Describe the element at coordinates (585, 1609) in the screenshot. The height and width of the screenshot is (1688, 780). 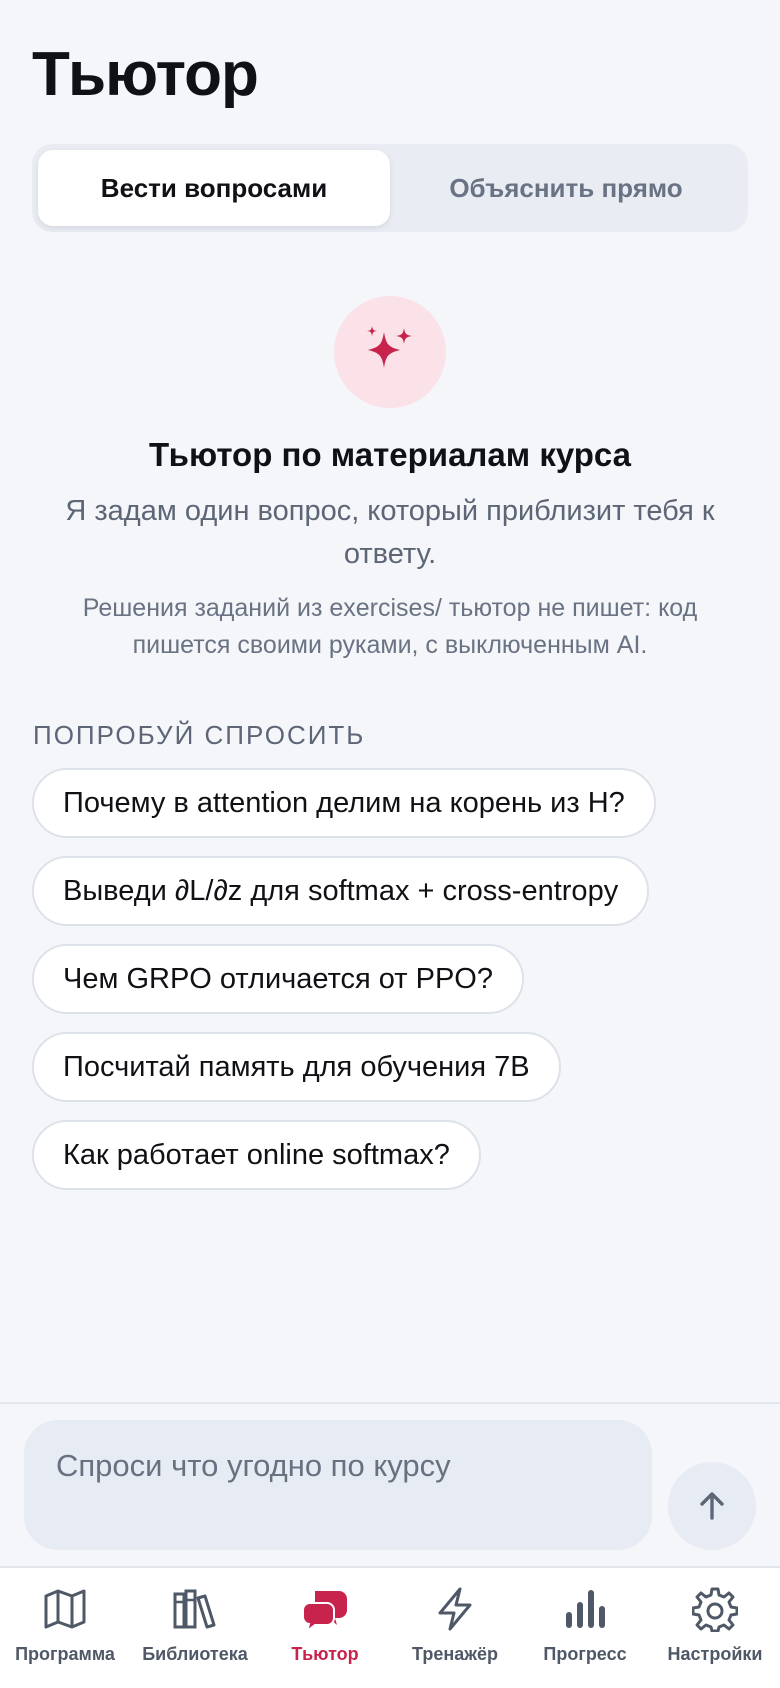
I see `bar-chart-icon` at that location.